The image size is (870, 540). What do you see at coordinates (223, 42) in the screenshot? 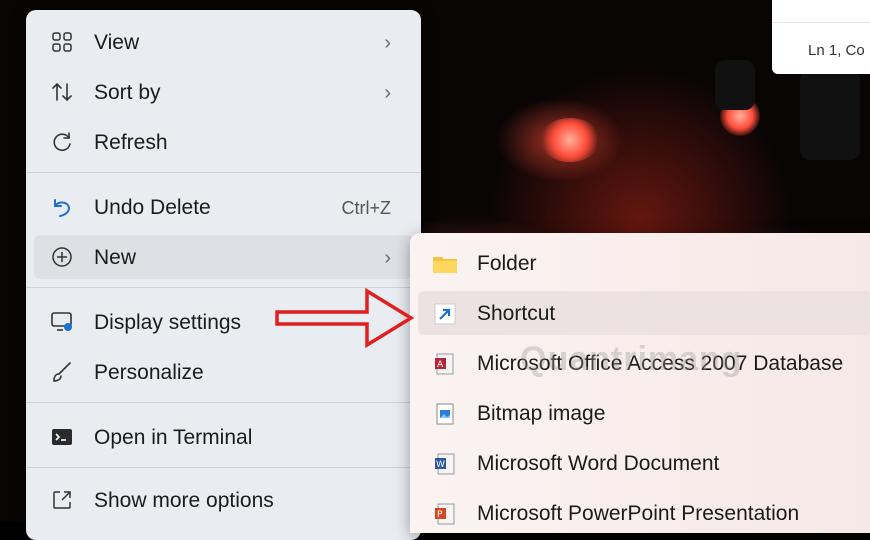
I see `menu-item-view: View ›` at bounding box center [223, 42].